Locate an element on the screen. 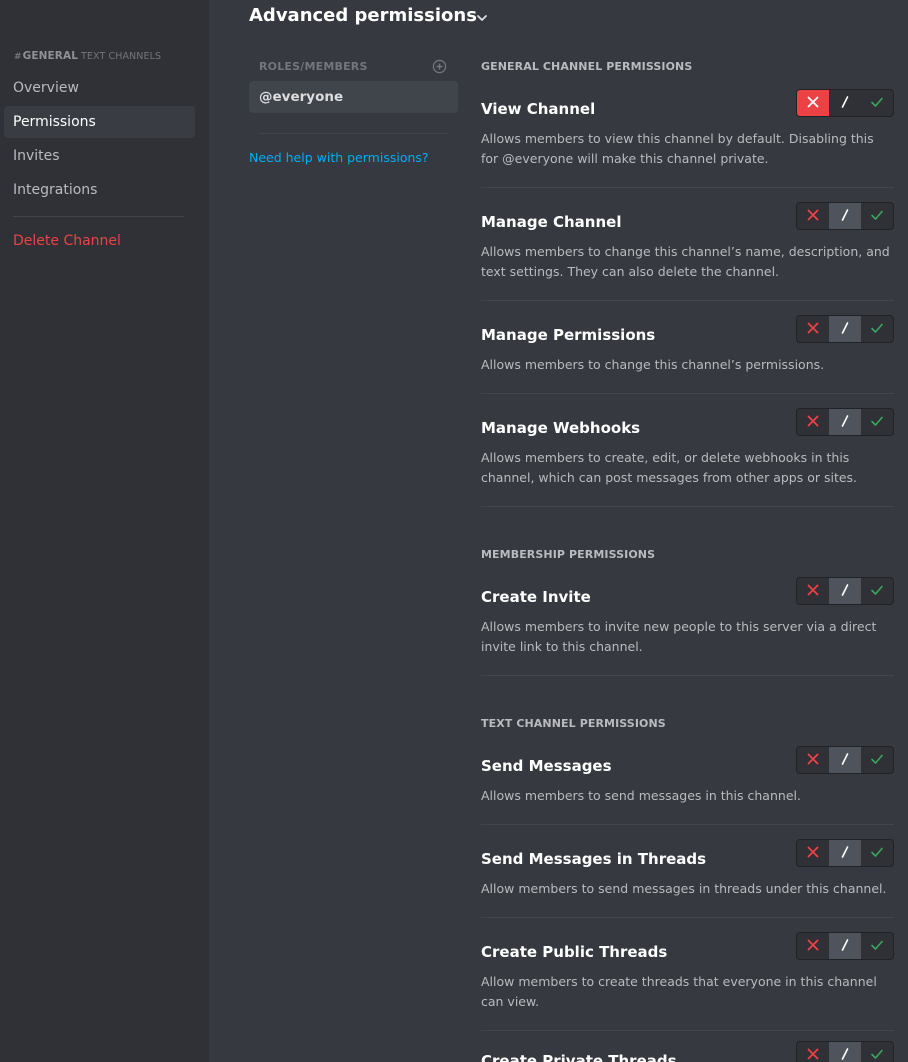 This screenshot has width=908, height=1062. role-everyone: @everyone is located at coordinates (353, 97).